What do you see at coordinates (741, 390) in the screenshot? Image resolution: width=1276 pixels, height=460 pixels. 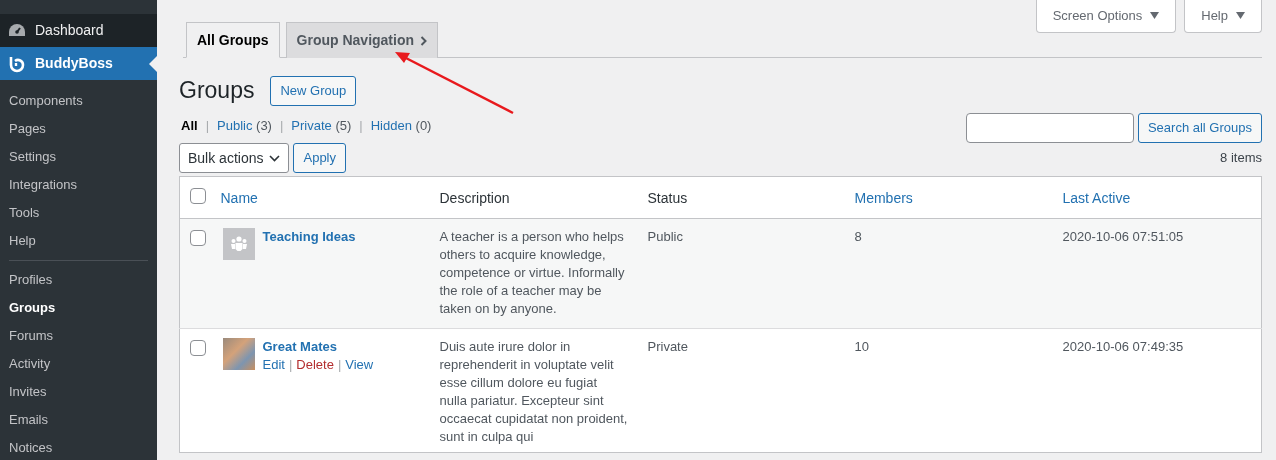 I see `group-status: Private` at bounding box center [741, 390].